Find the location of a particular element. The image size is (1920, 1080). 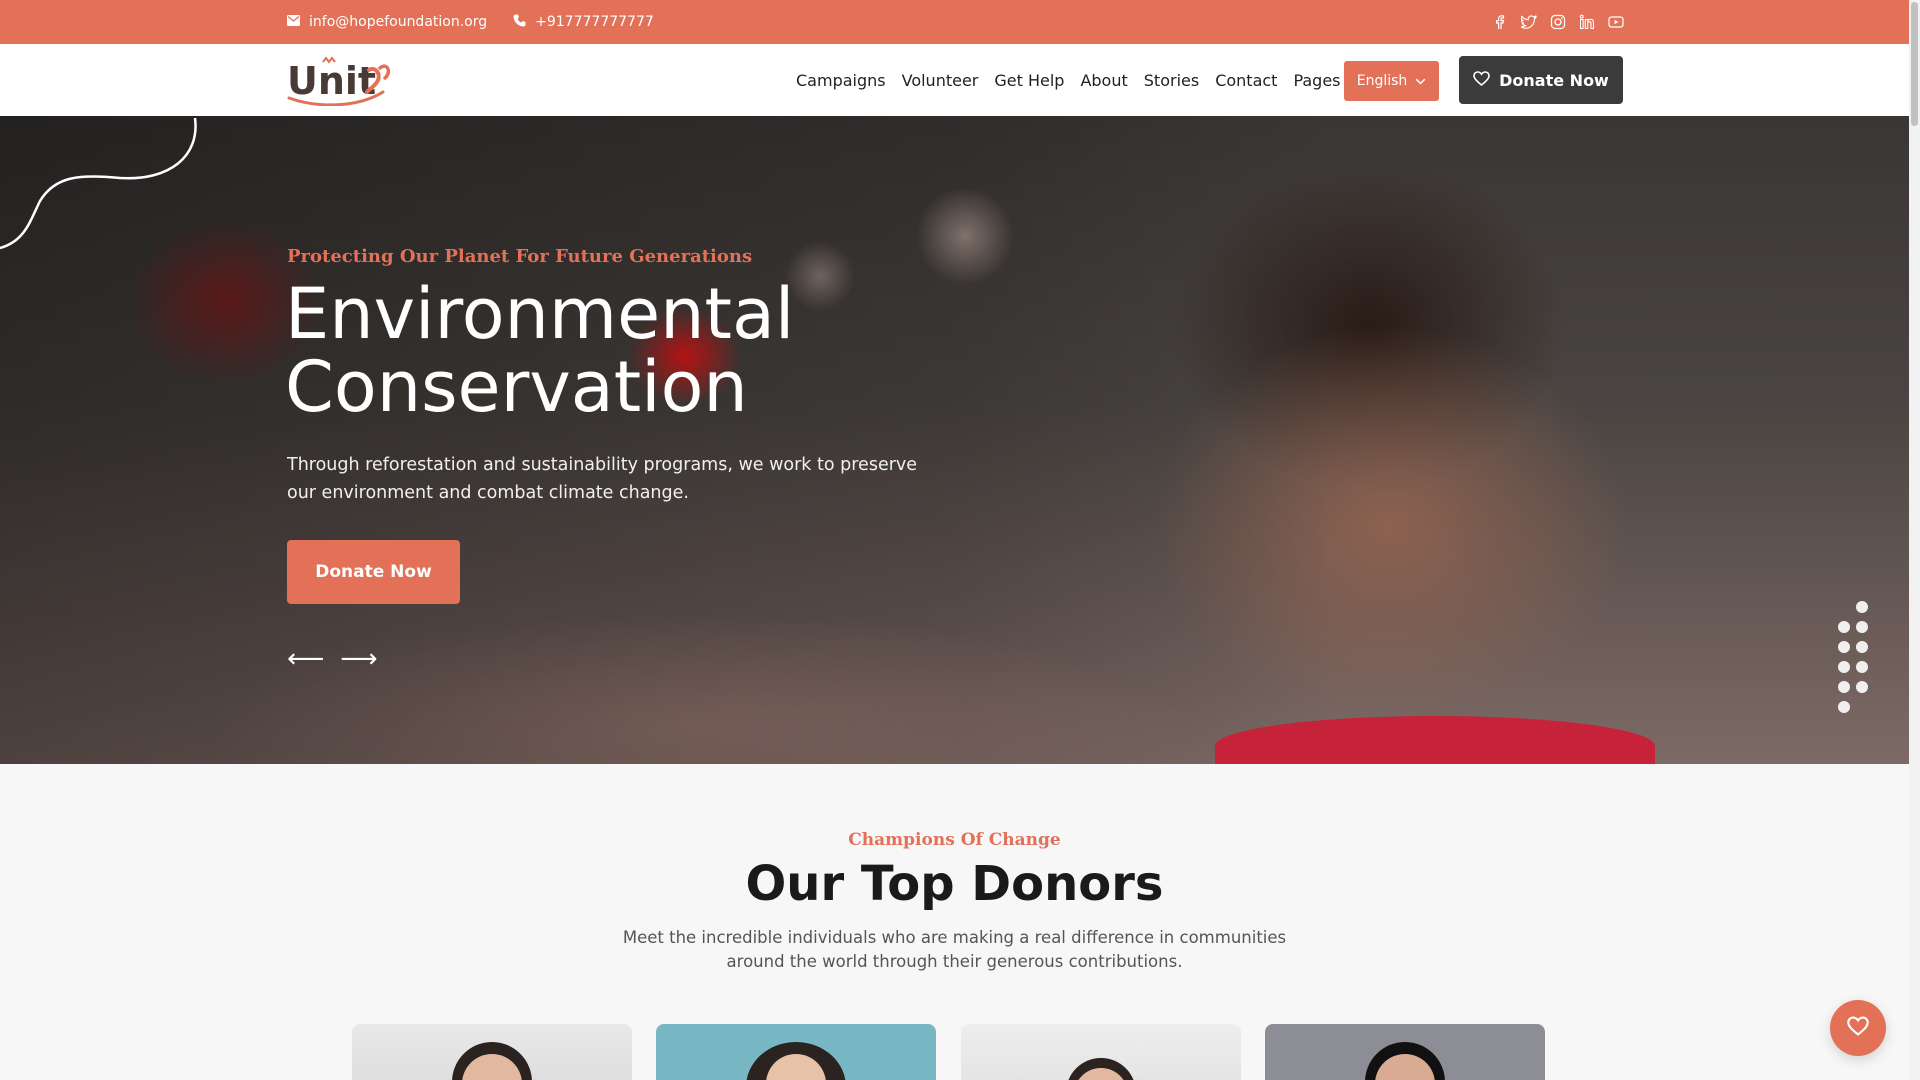

page-scrollbar is located at coordinates (1914, 540).